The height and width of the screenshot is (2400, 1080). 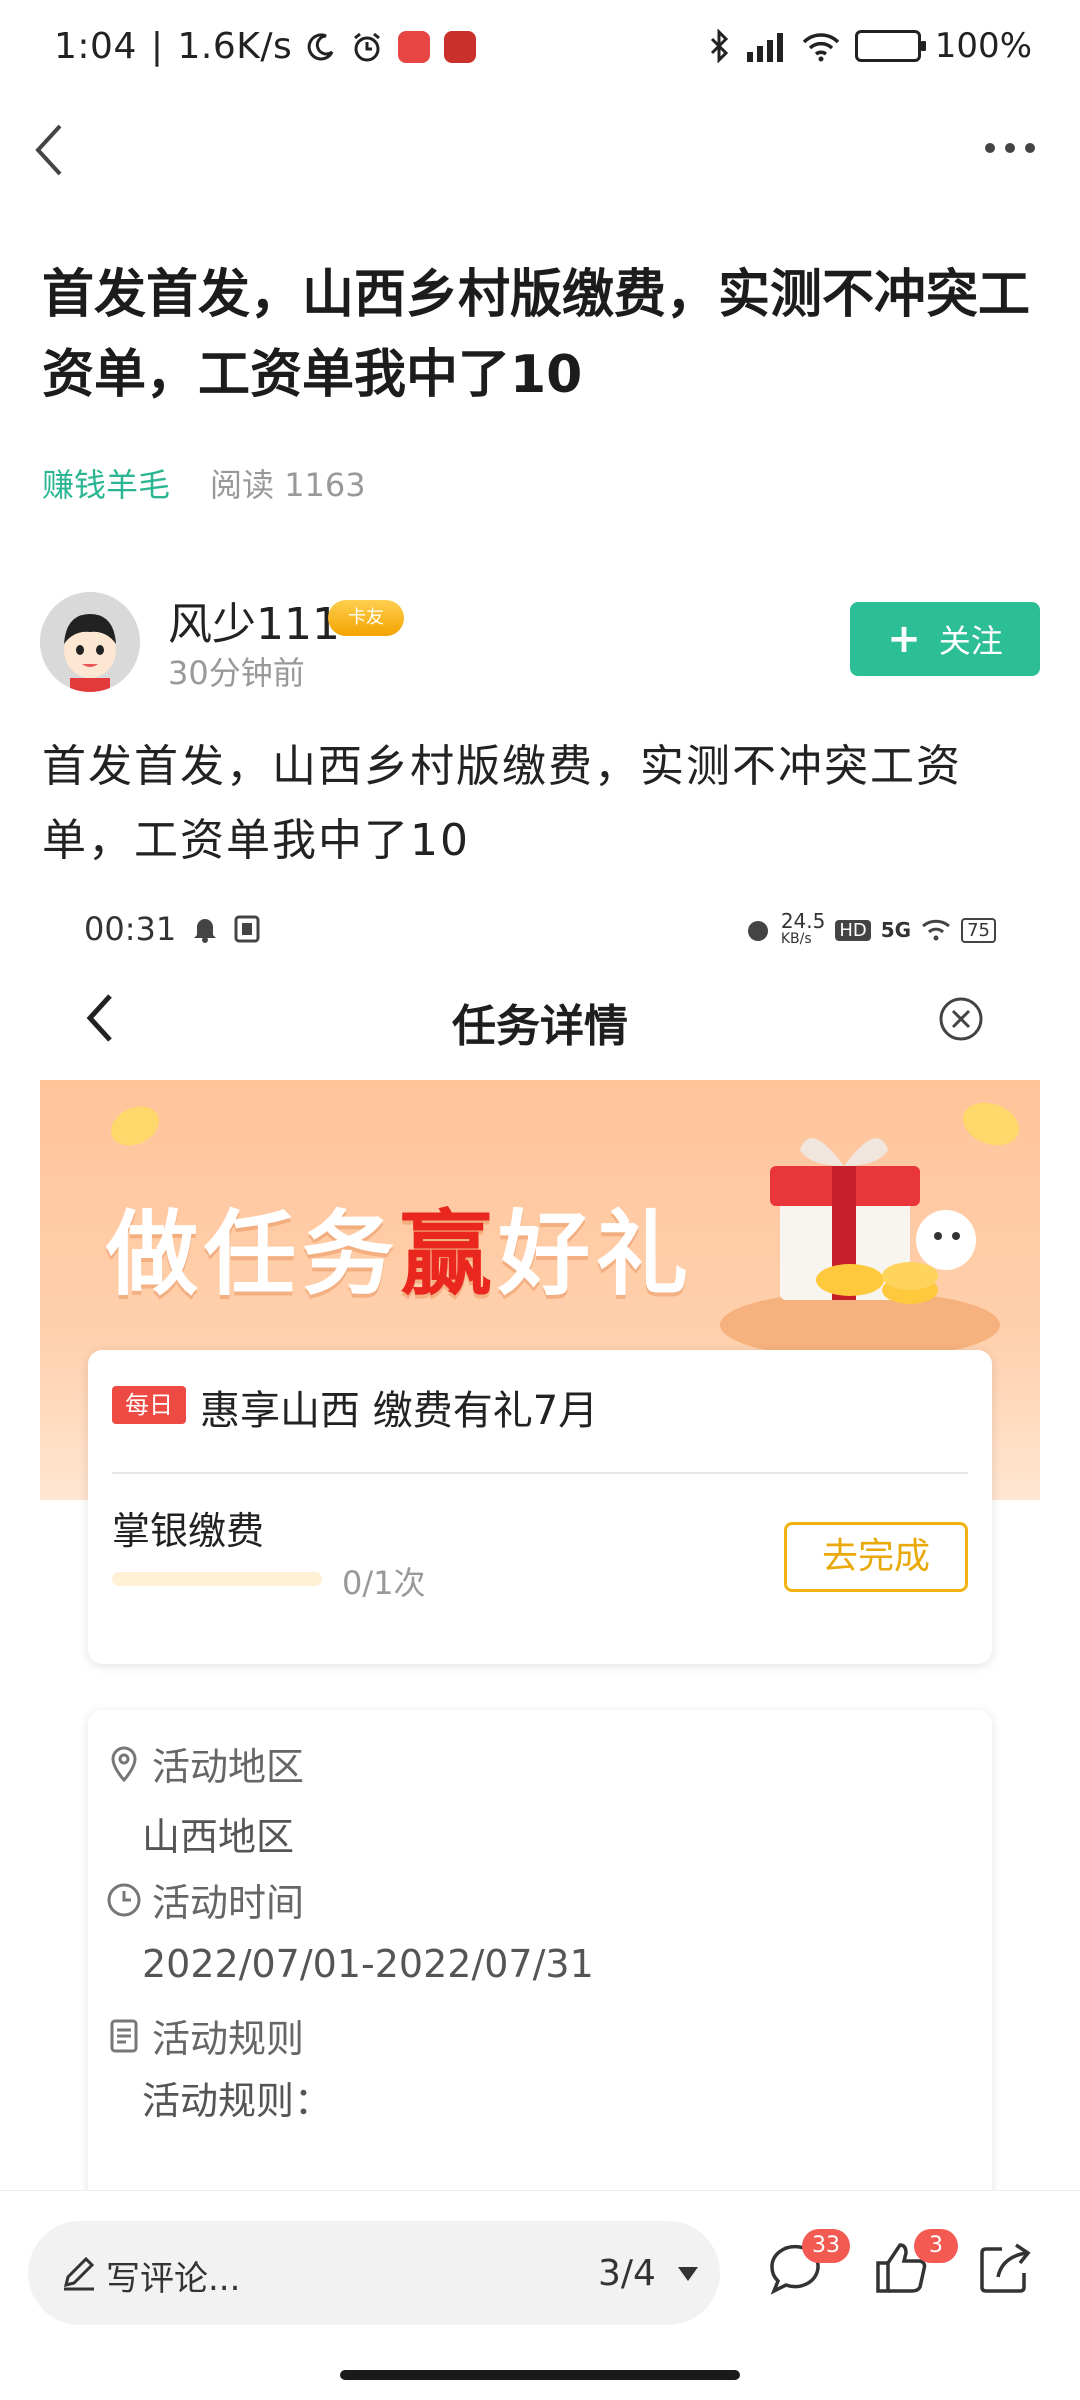 I want to click on banner-slogan: 做任务赢好礼, so click(x=400, y=1254).